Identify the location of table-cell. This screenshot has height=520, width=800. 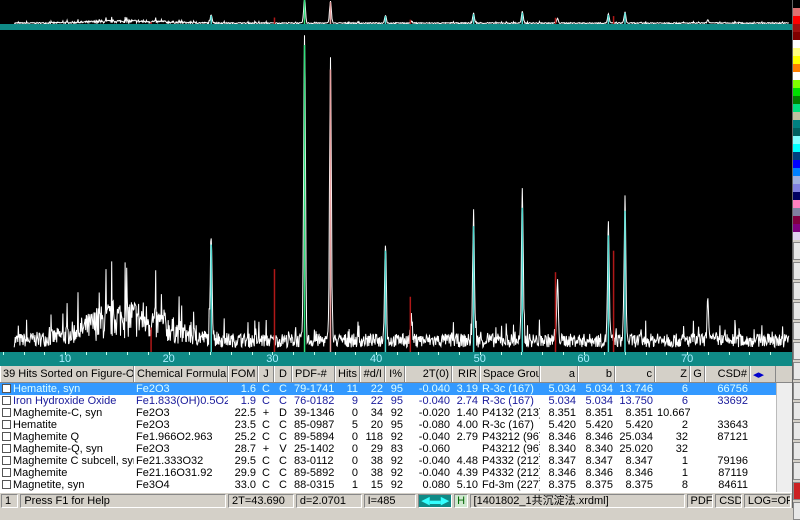
(697, 461).